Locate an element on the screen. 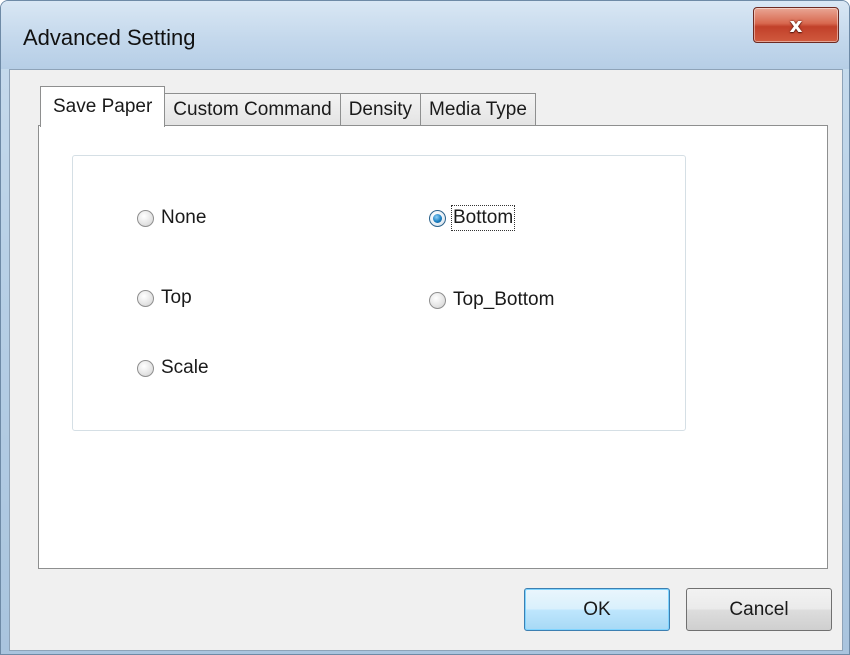 This screenshot has width=850, height=655. radio-scale: Scale is located at coordinates (173, 368).